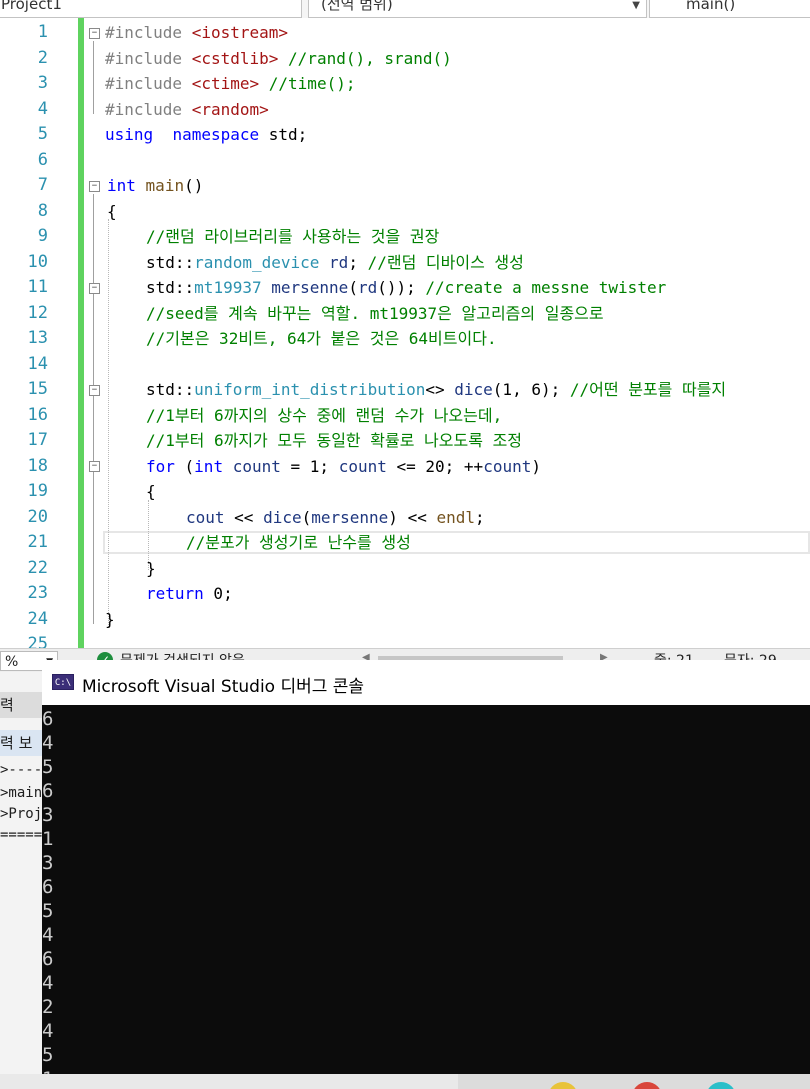 This screenshot has height=1089, width=810. I want to click on code-line: int main(), so click(155, 186).